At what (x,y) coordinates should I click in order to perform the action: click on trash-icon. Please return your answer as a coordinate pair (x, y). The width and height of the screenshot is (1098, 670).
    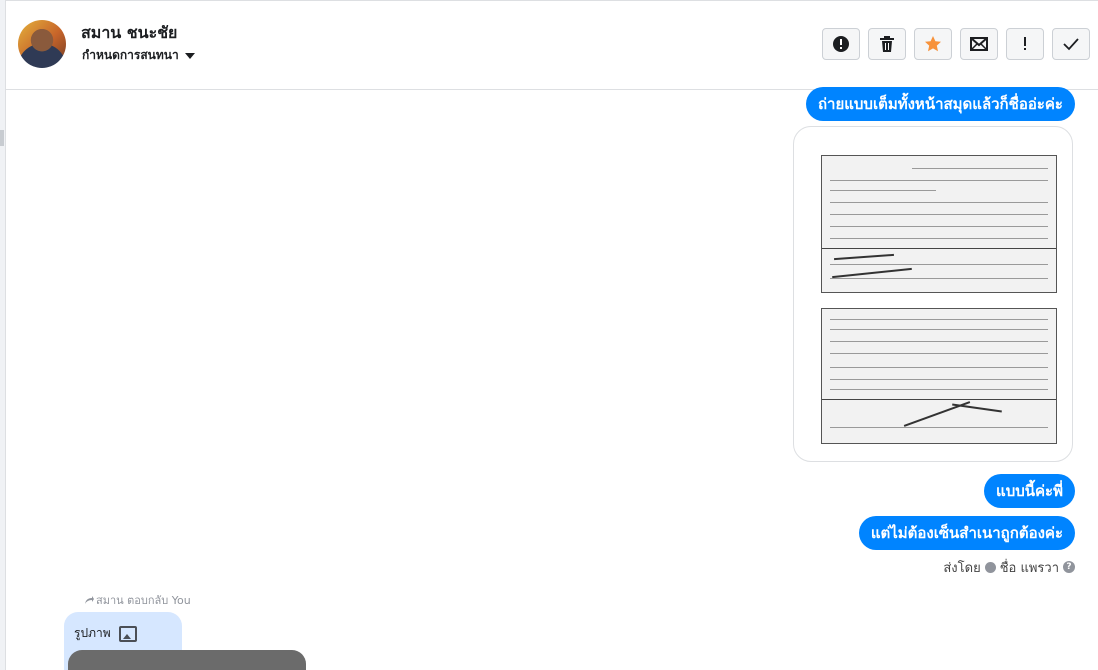
    Looking at the image, I should click on (887, 44).